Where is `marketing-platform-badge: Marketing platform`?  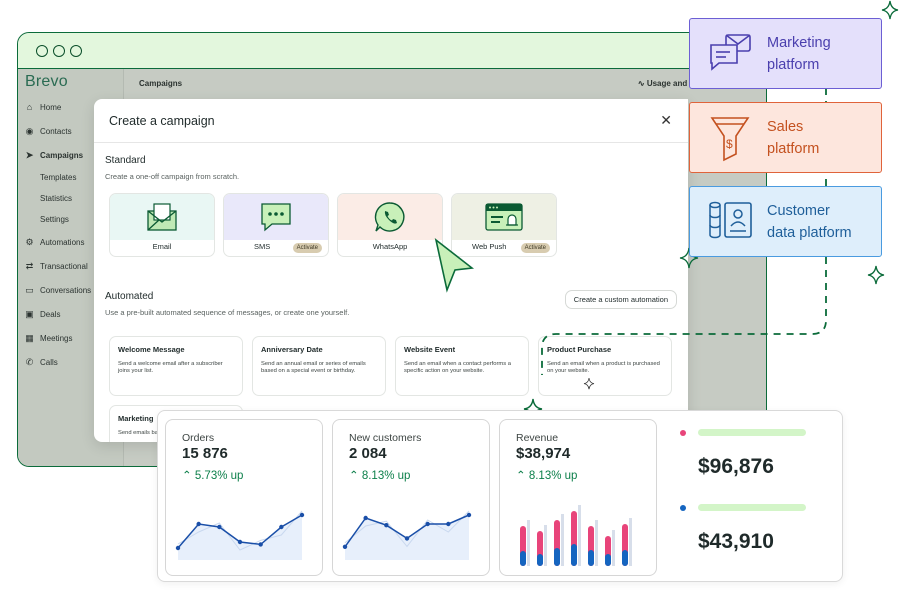
marketing-platform-badge: Marketing platform is located at coordinates (785, 53).